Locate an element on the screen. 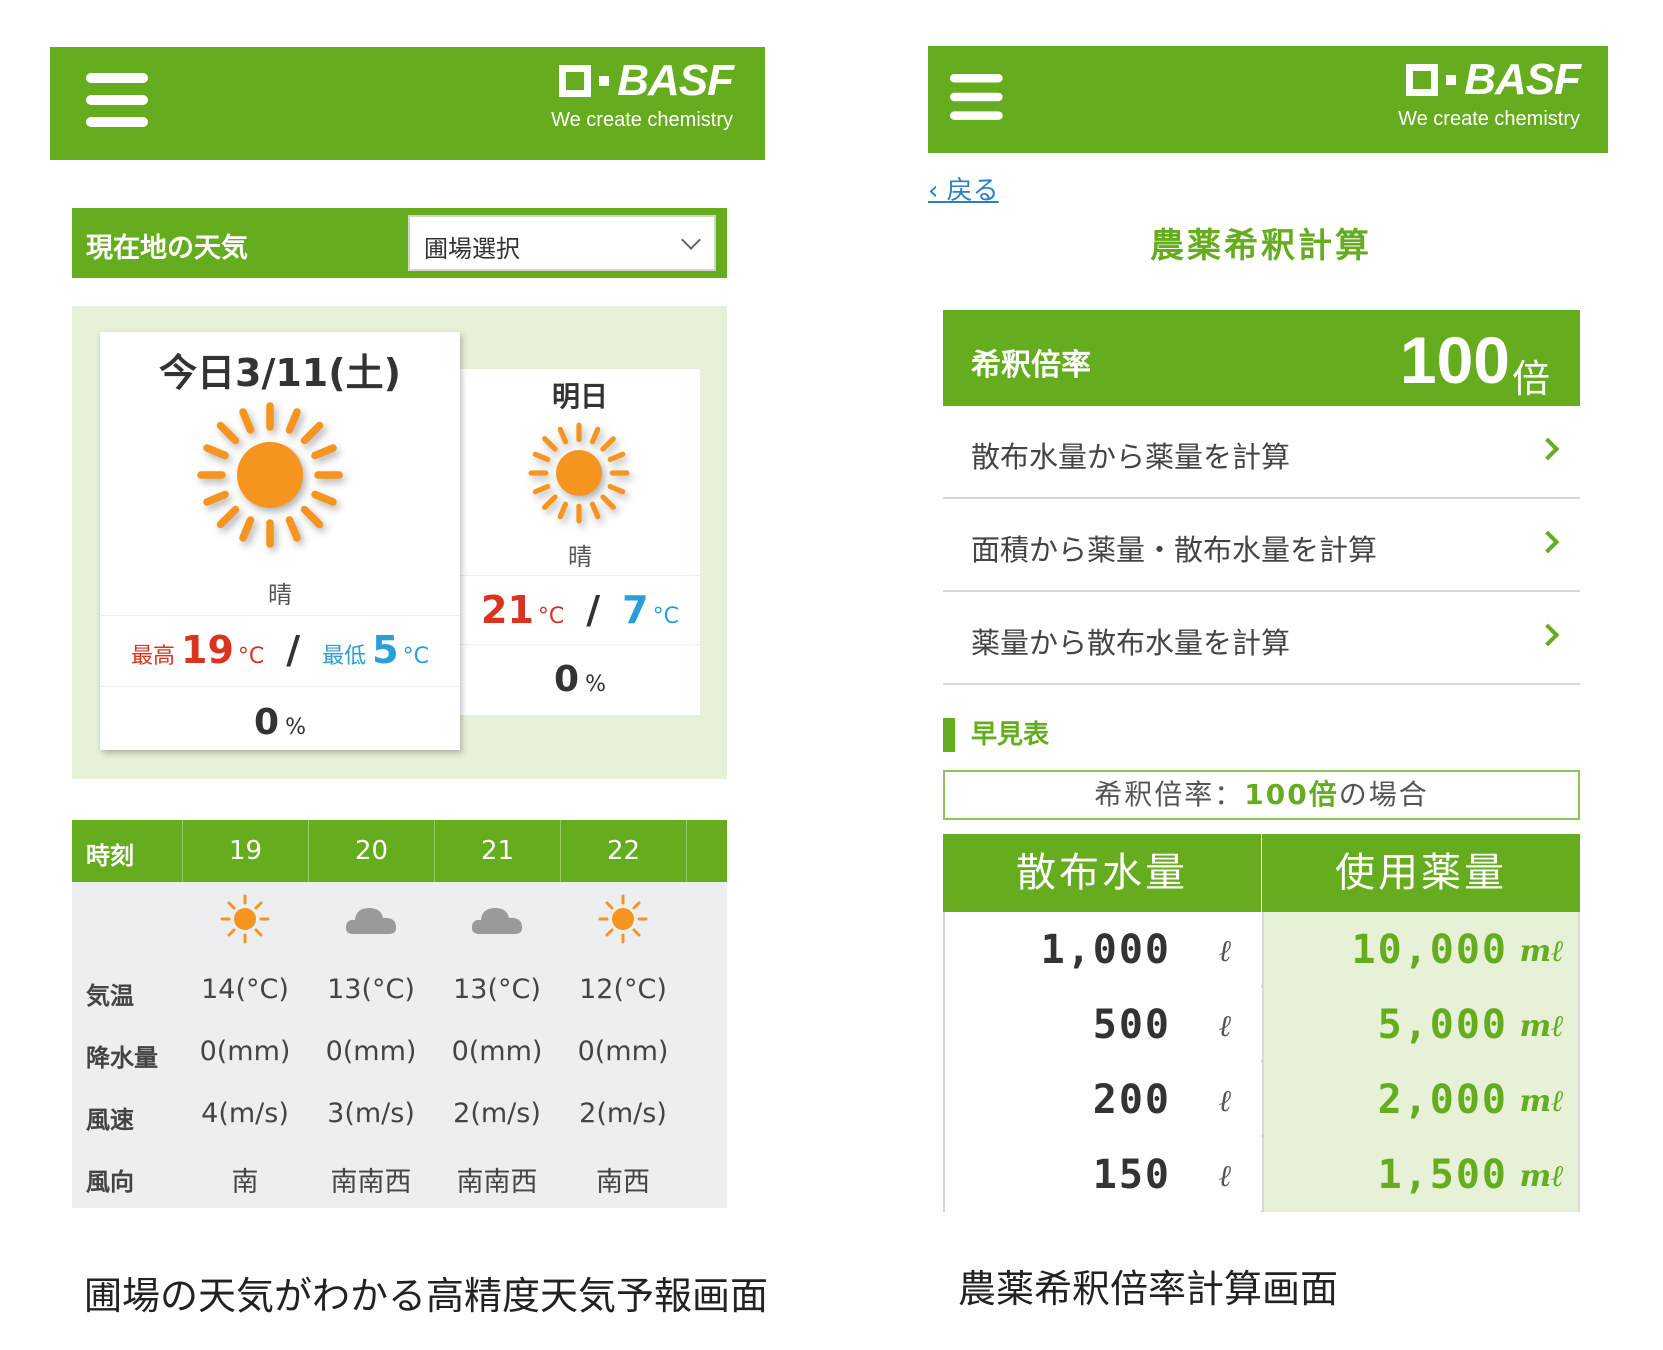  today-precip-chance: 0% is located at coordinates (280, 722).